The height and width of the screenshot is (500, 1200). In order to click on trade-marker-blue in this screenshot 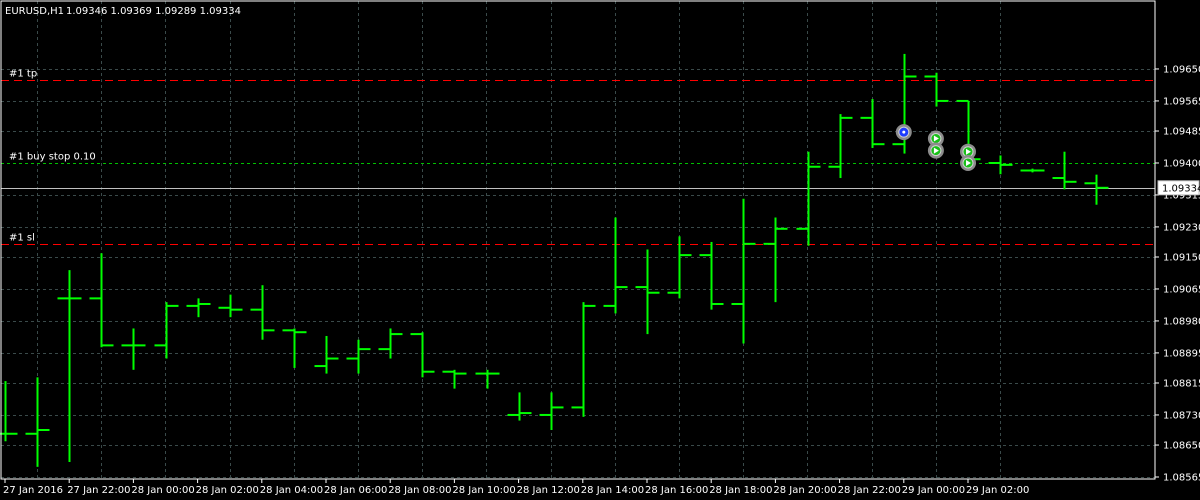, I will do `click(903, 132)`.